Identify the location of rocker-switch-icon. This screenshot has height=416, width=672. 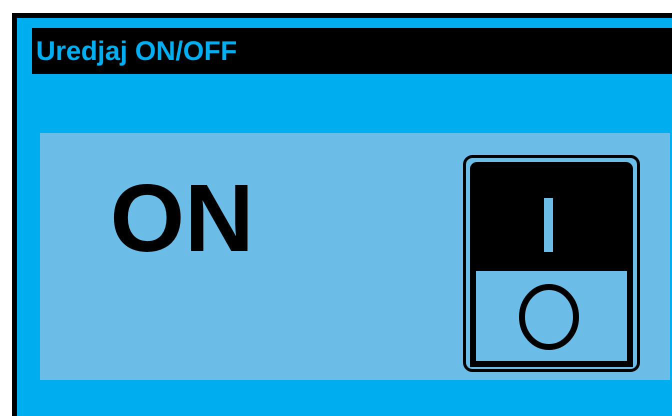
(551, 263).